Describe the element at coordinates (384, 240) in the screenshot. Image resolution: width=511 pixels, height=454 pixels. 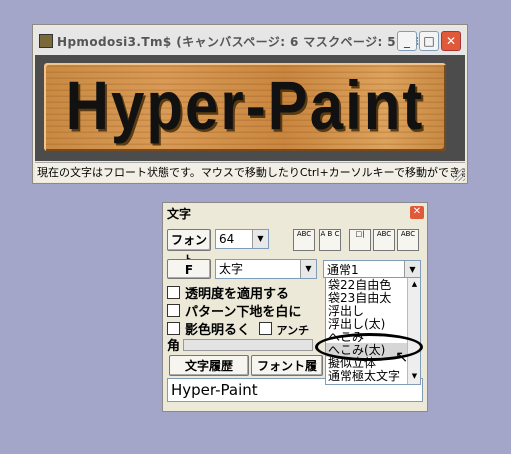
I see `arc-text-icon: ABC` at that location.